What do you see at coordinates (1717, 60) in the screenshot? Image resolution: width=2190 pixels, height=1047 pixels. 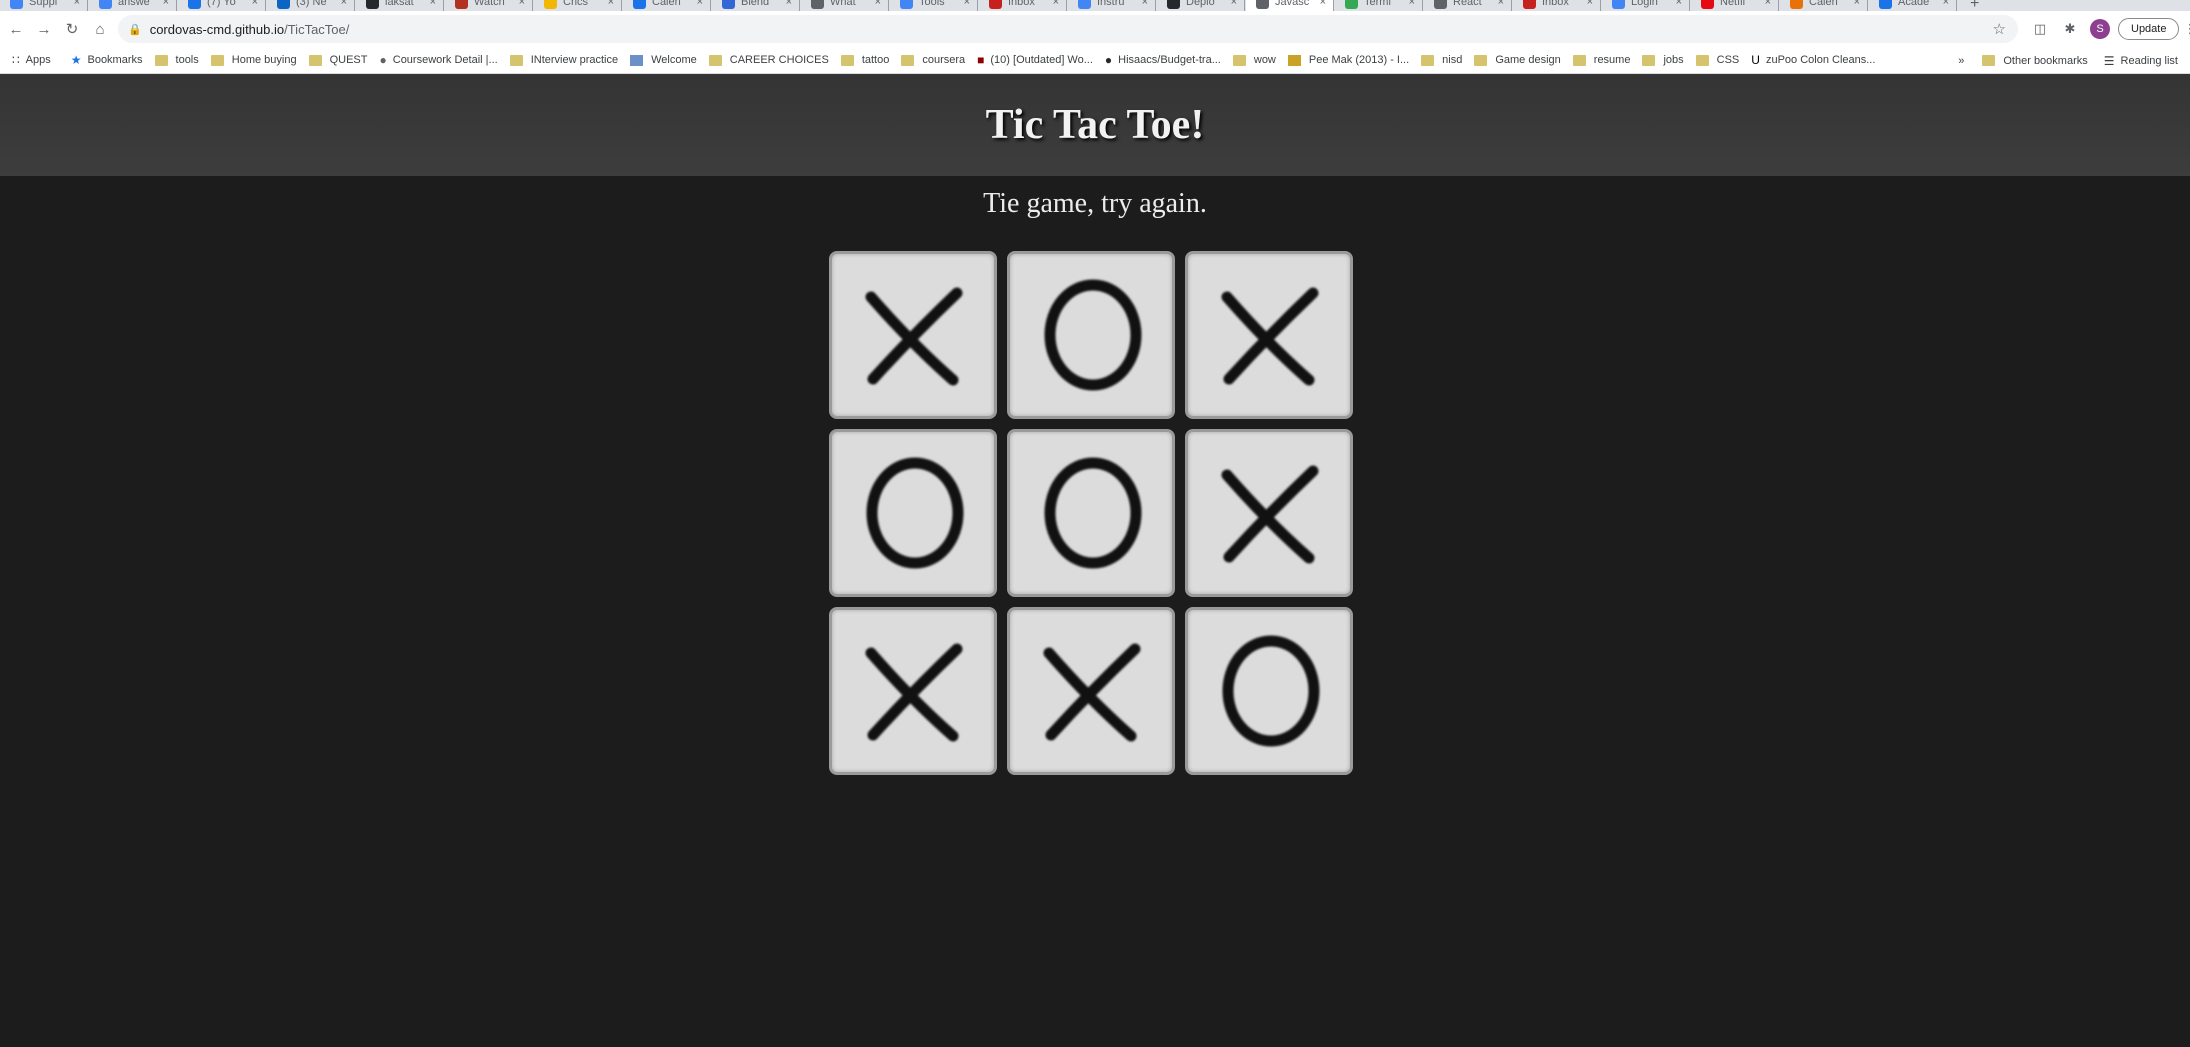 I see `bookmark-item: CSS` at bounding box center [1717, 60].